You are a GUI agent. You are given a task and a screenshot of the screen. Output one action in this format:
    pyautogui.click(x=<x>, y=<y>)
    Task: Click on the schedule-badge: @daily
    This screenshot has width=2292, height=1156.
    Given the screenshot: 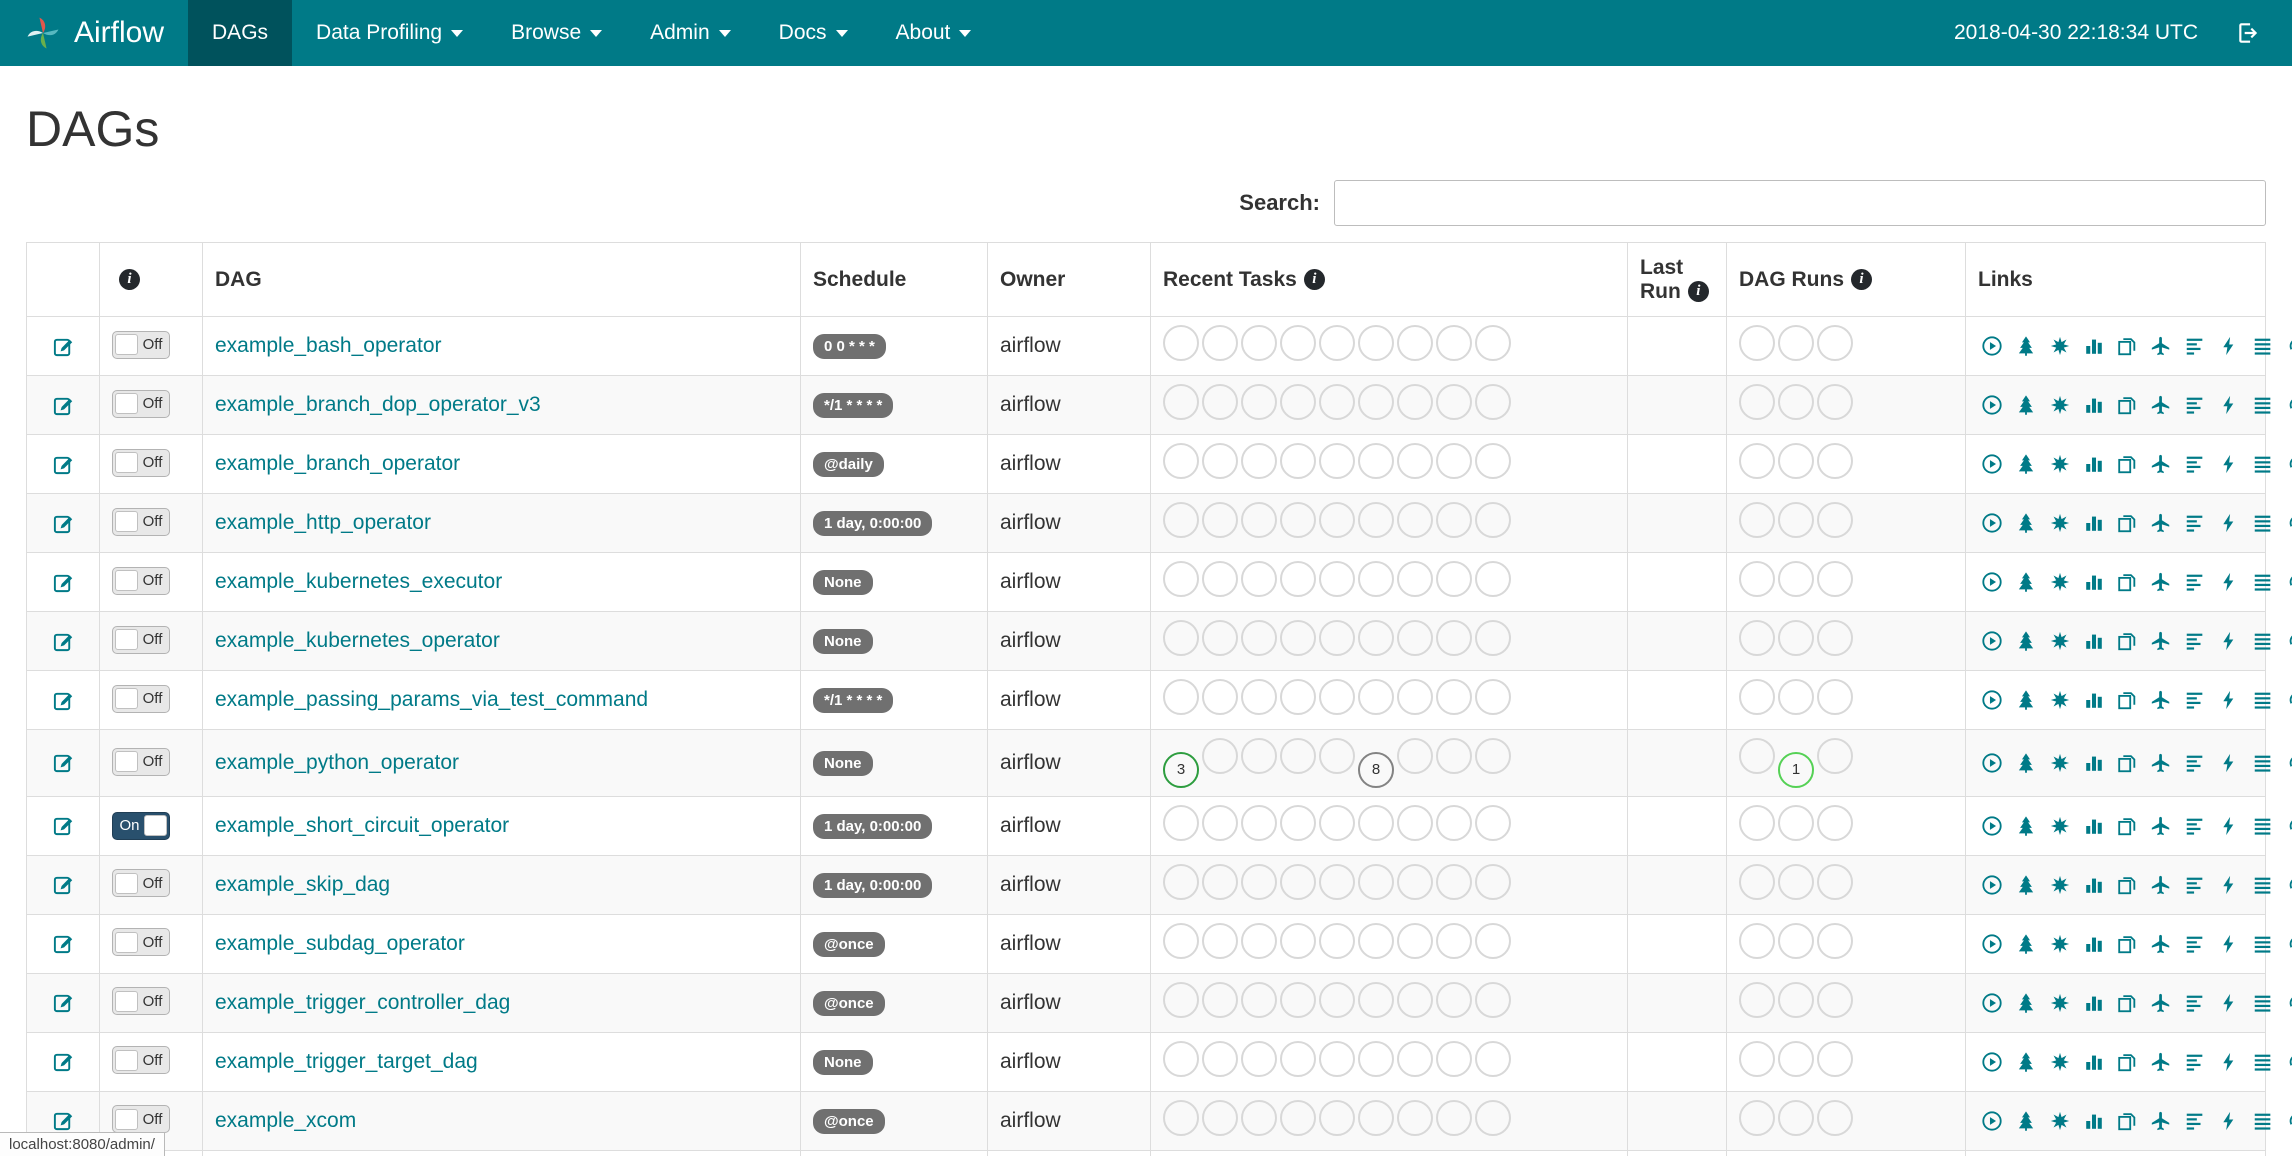 What is the action you would take?
    pyautogui.click(x=848, y=464)
    